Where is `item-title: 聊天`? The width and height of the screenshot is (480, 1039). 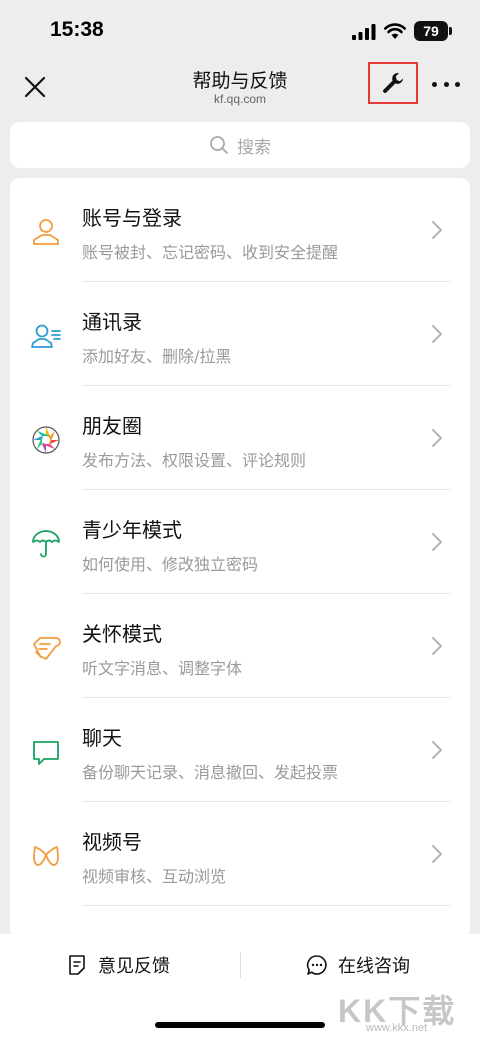 item-title: 聊天 is located at coordinates (102, 738).